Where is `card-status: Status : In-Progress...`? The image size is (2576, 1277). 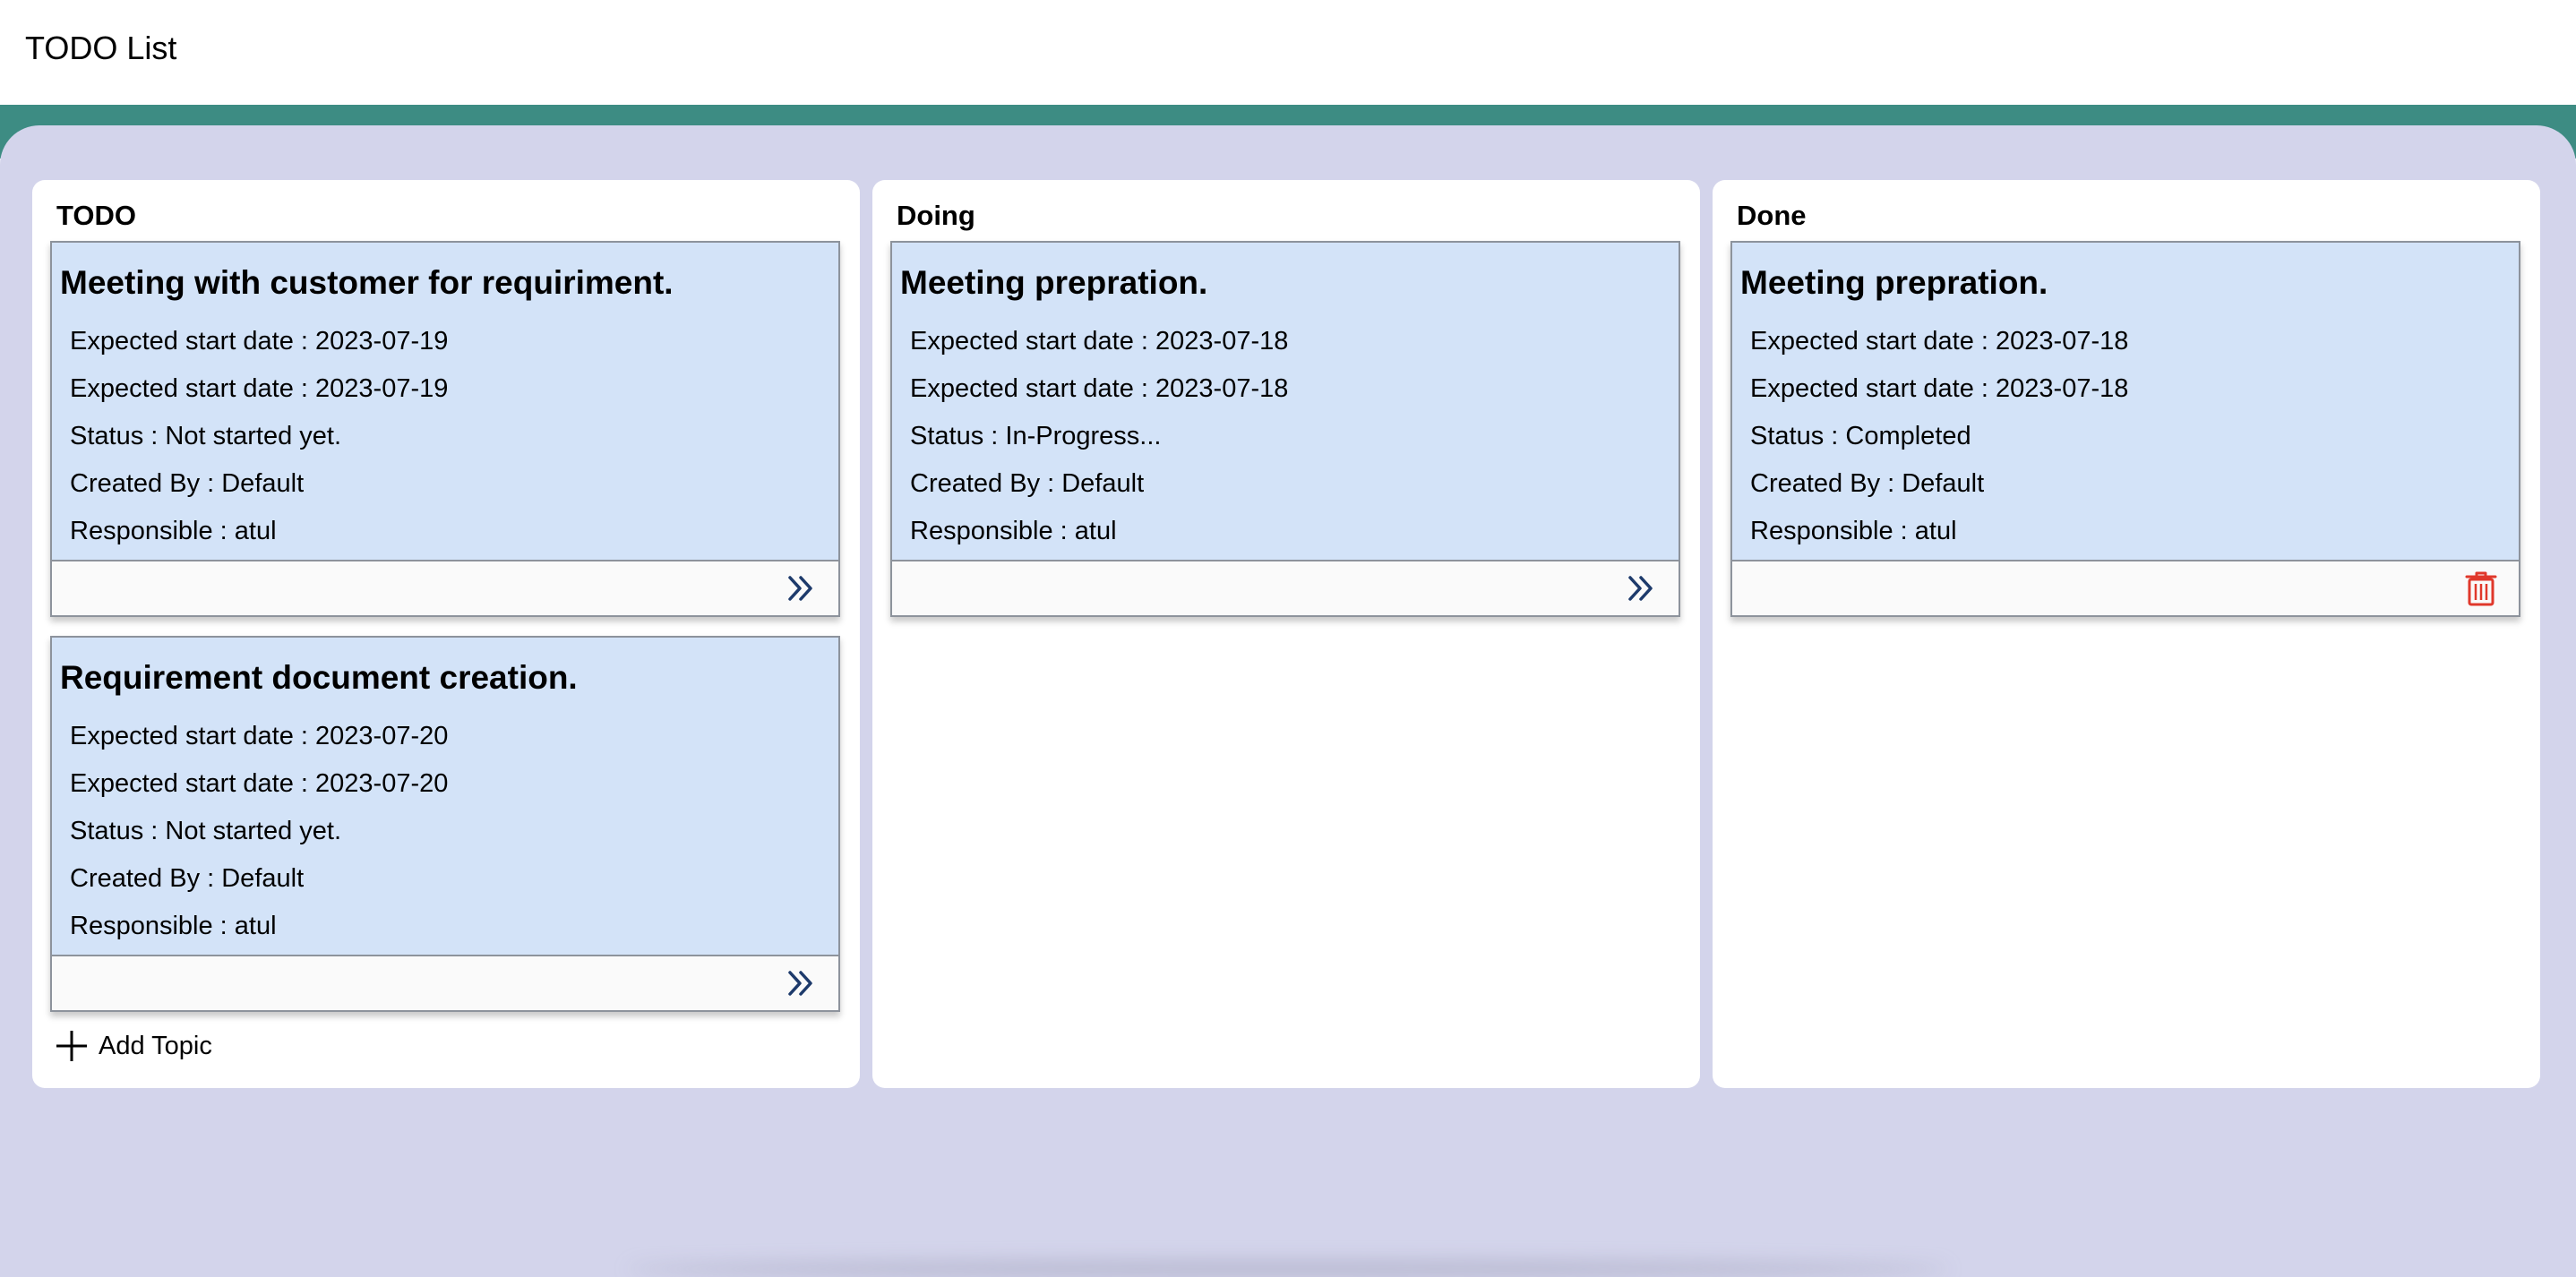
card-status: Status : In-Progress... is located at coordinates (1036, 436).